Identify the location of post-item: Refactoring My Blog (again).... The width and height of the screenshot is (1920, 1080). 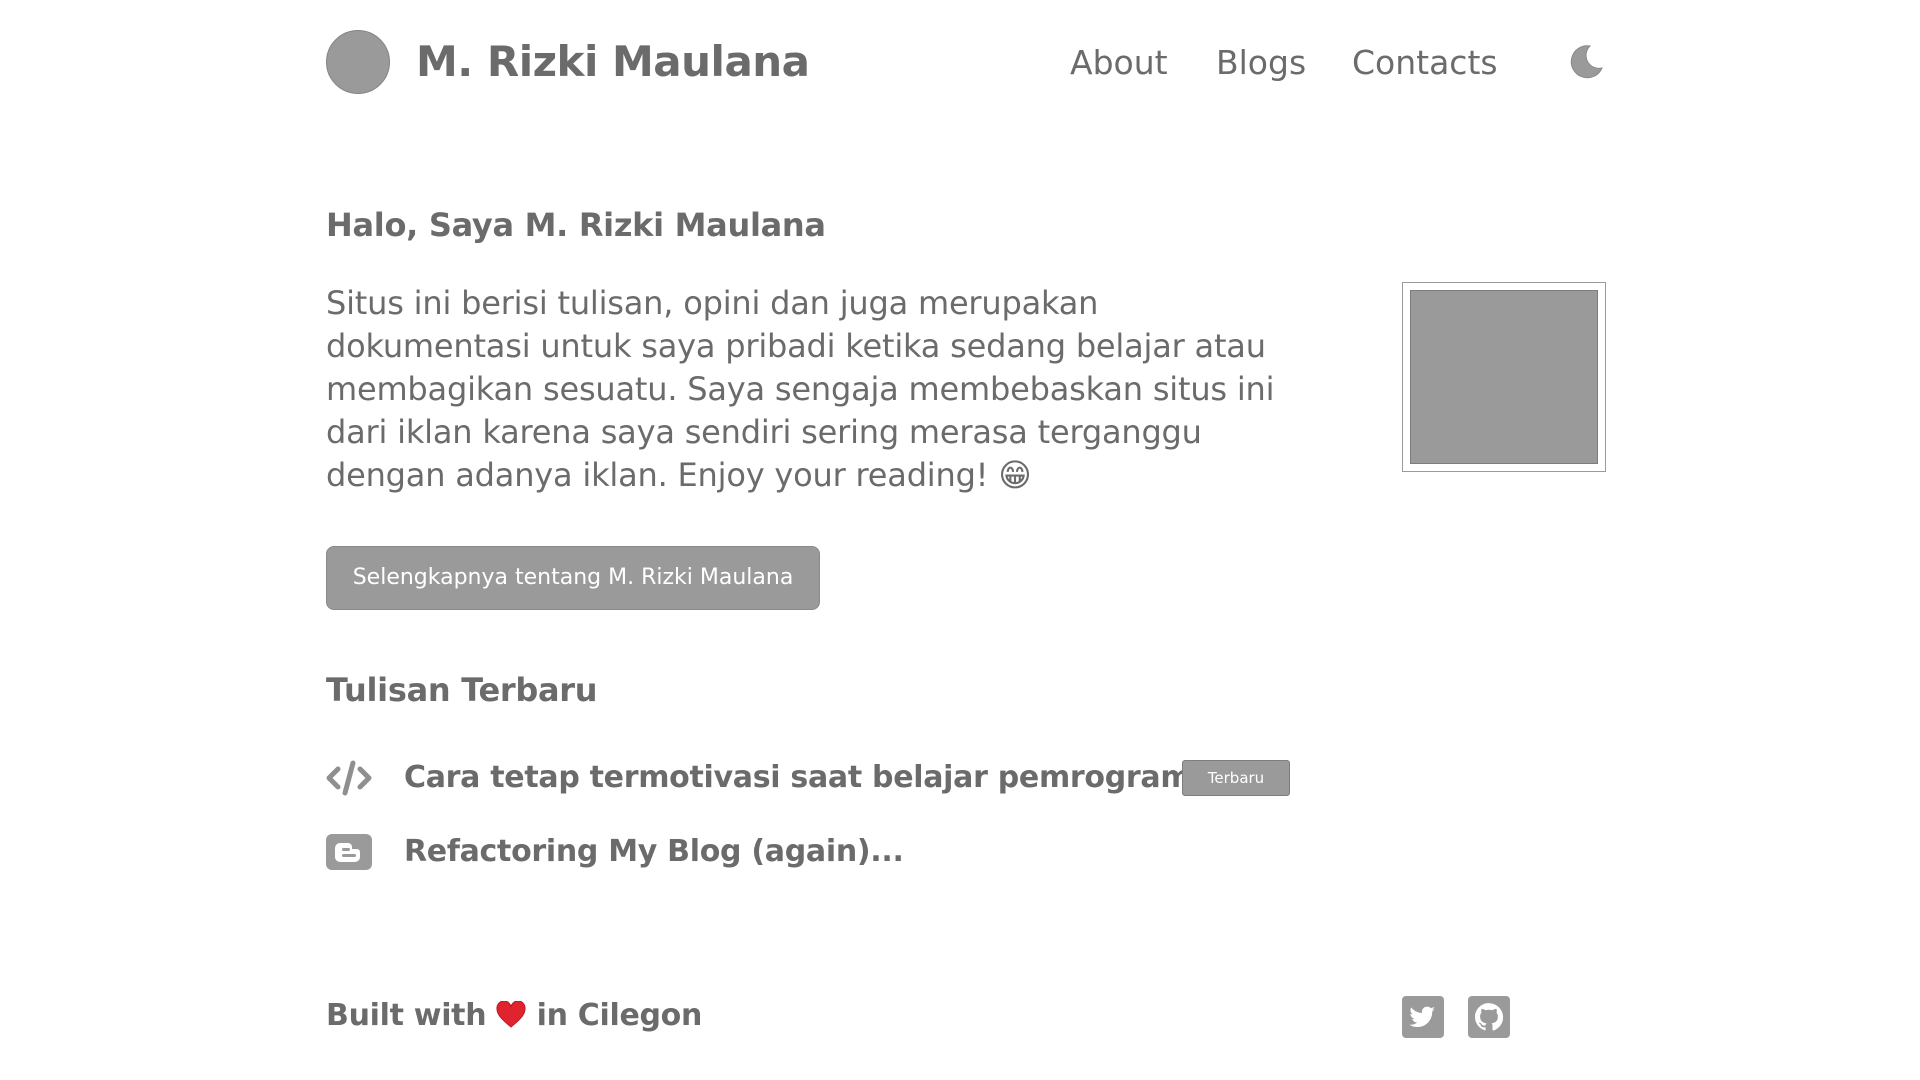
(816, 852).